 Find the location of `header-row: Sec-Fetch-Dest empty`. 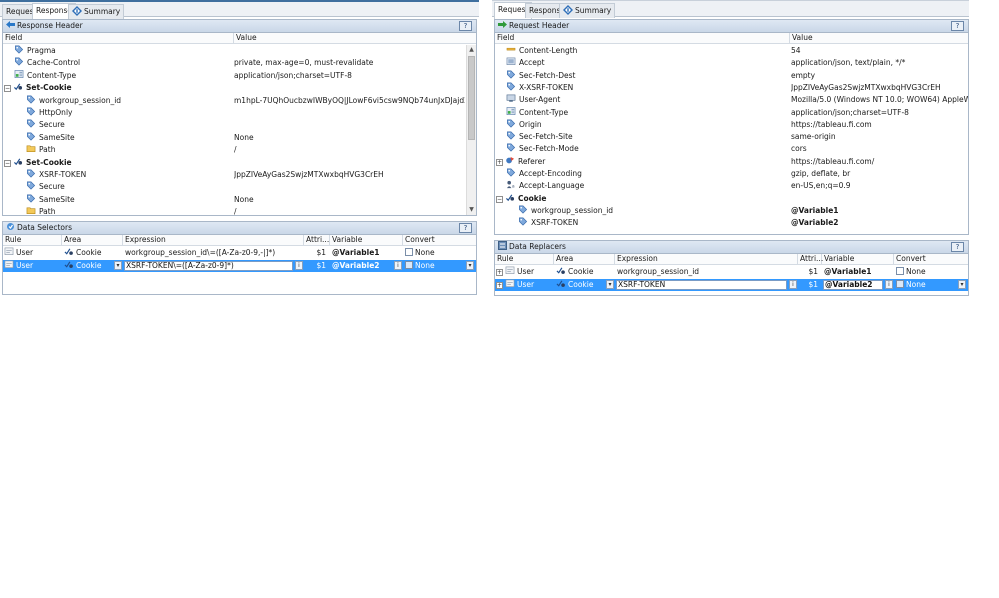

header-row: Sec-Fetch-Dest empty is located at coordinates (731, 76).